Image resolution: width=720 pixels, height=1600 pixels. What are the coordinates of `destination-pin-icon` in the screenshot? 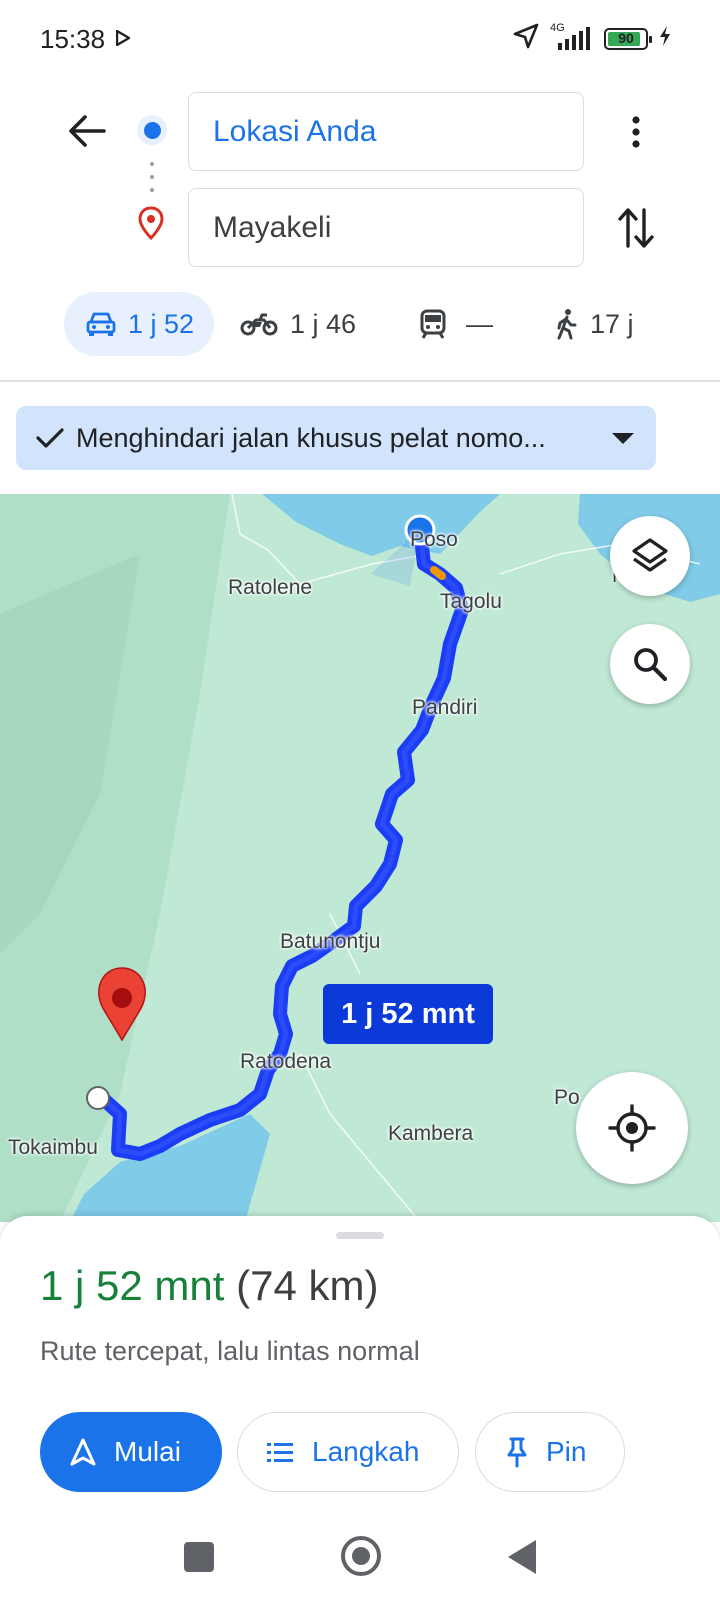 It's located at (151, 225).